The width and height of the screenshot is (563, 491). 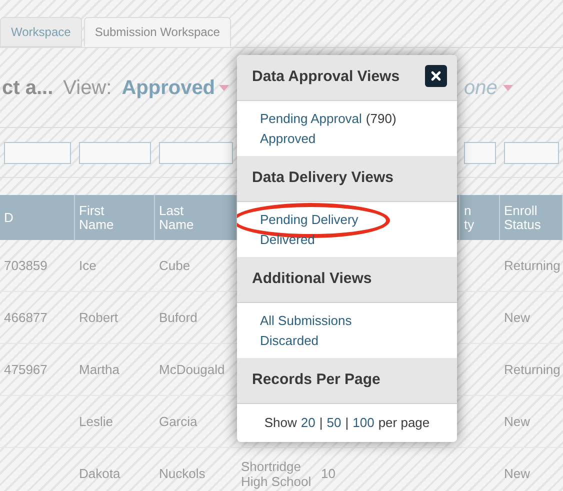 I want to click on table-cell: McDougald, so click(x=192, y=369).